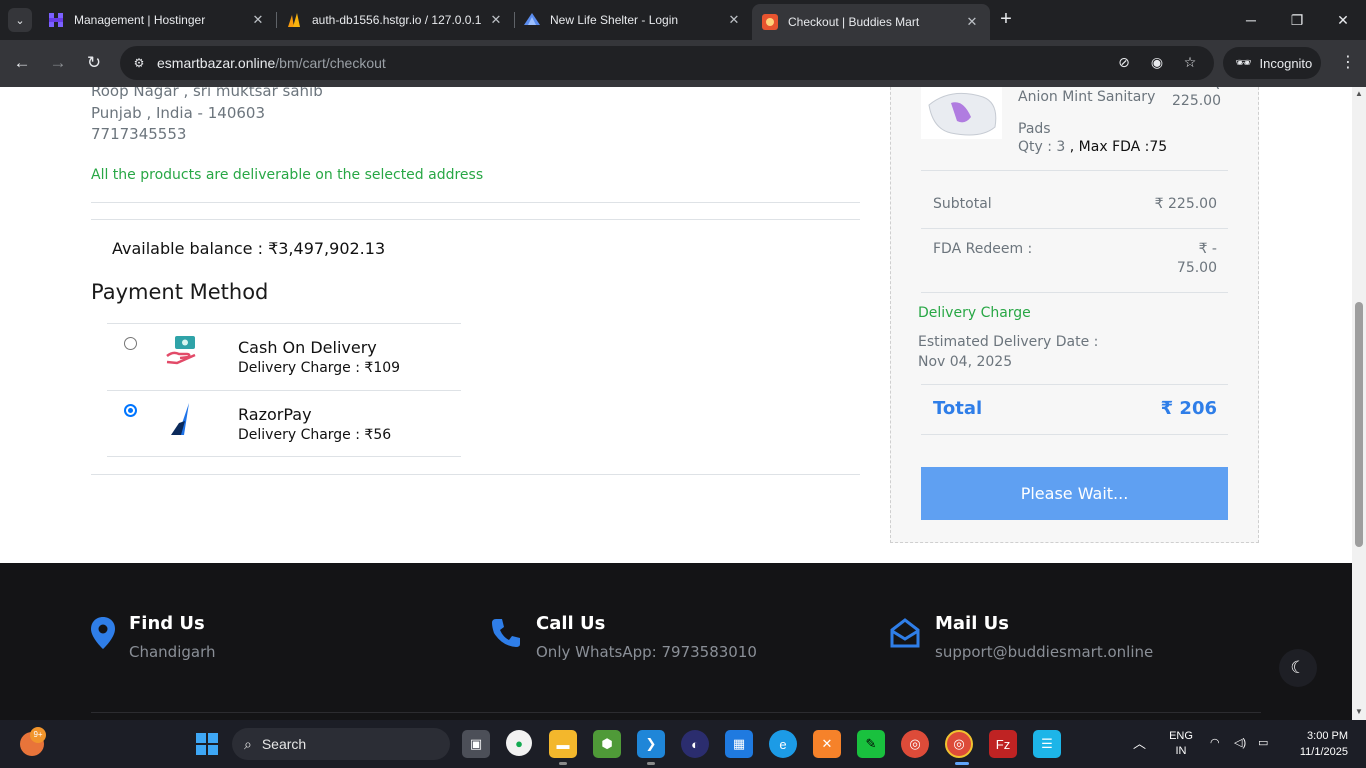  I want to click on page-scrollbar: ▲ ▼, so click(1359, 403).